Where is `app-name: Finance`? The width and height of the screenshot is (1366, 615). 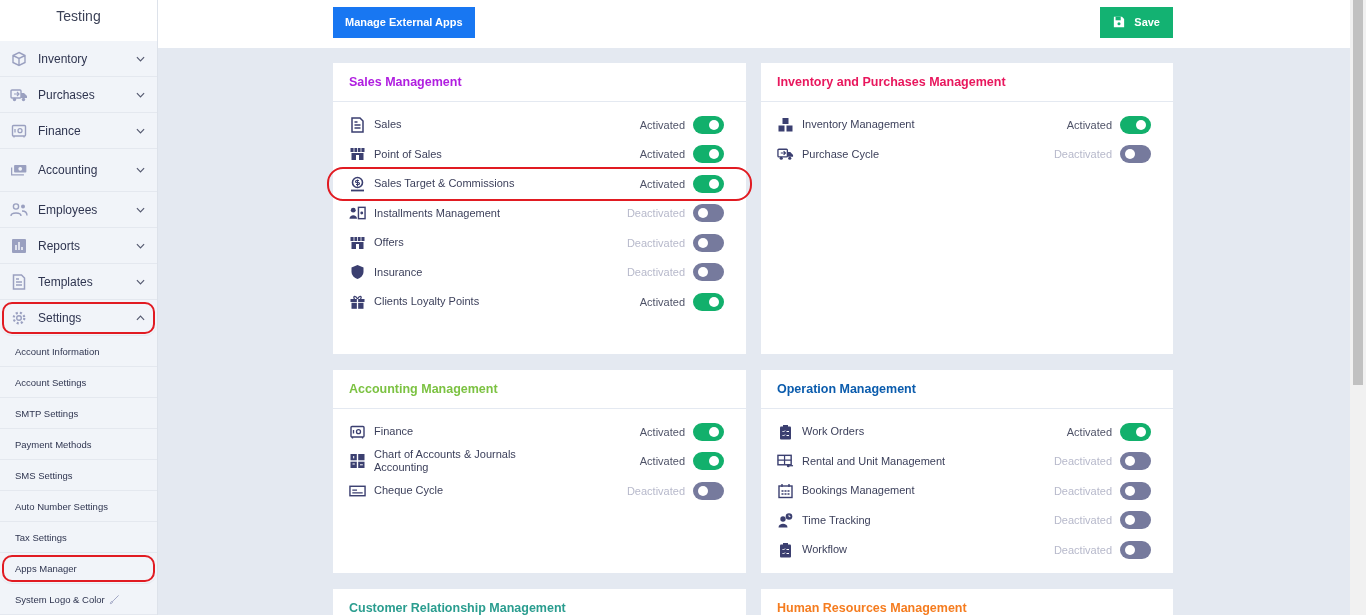
app-name: Finance is located at coordinates (394, 432).